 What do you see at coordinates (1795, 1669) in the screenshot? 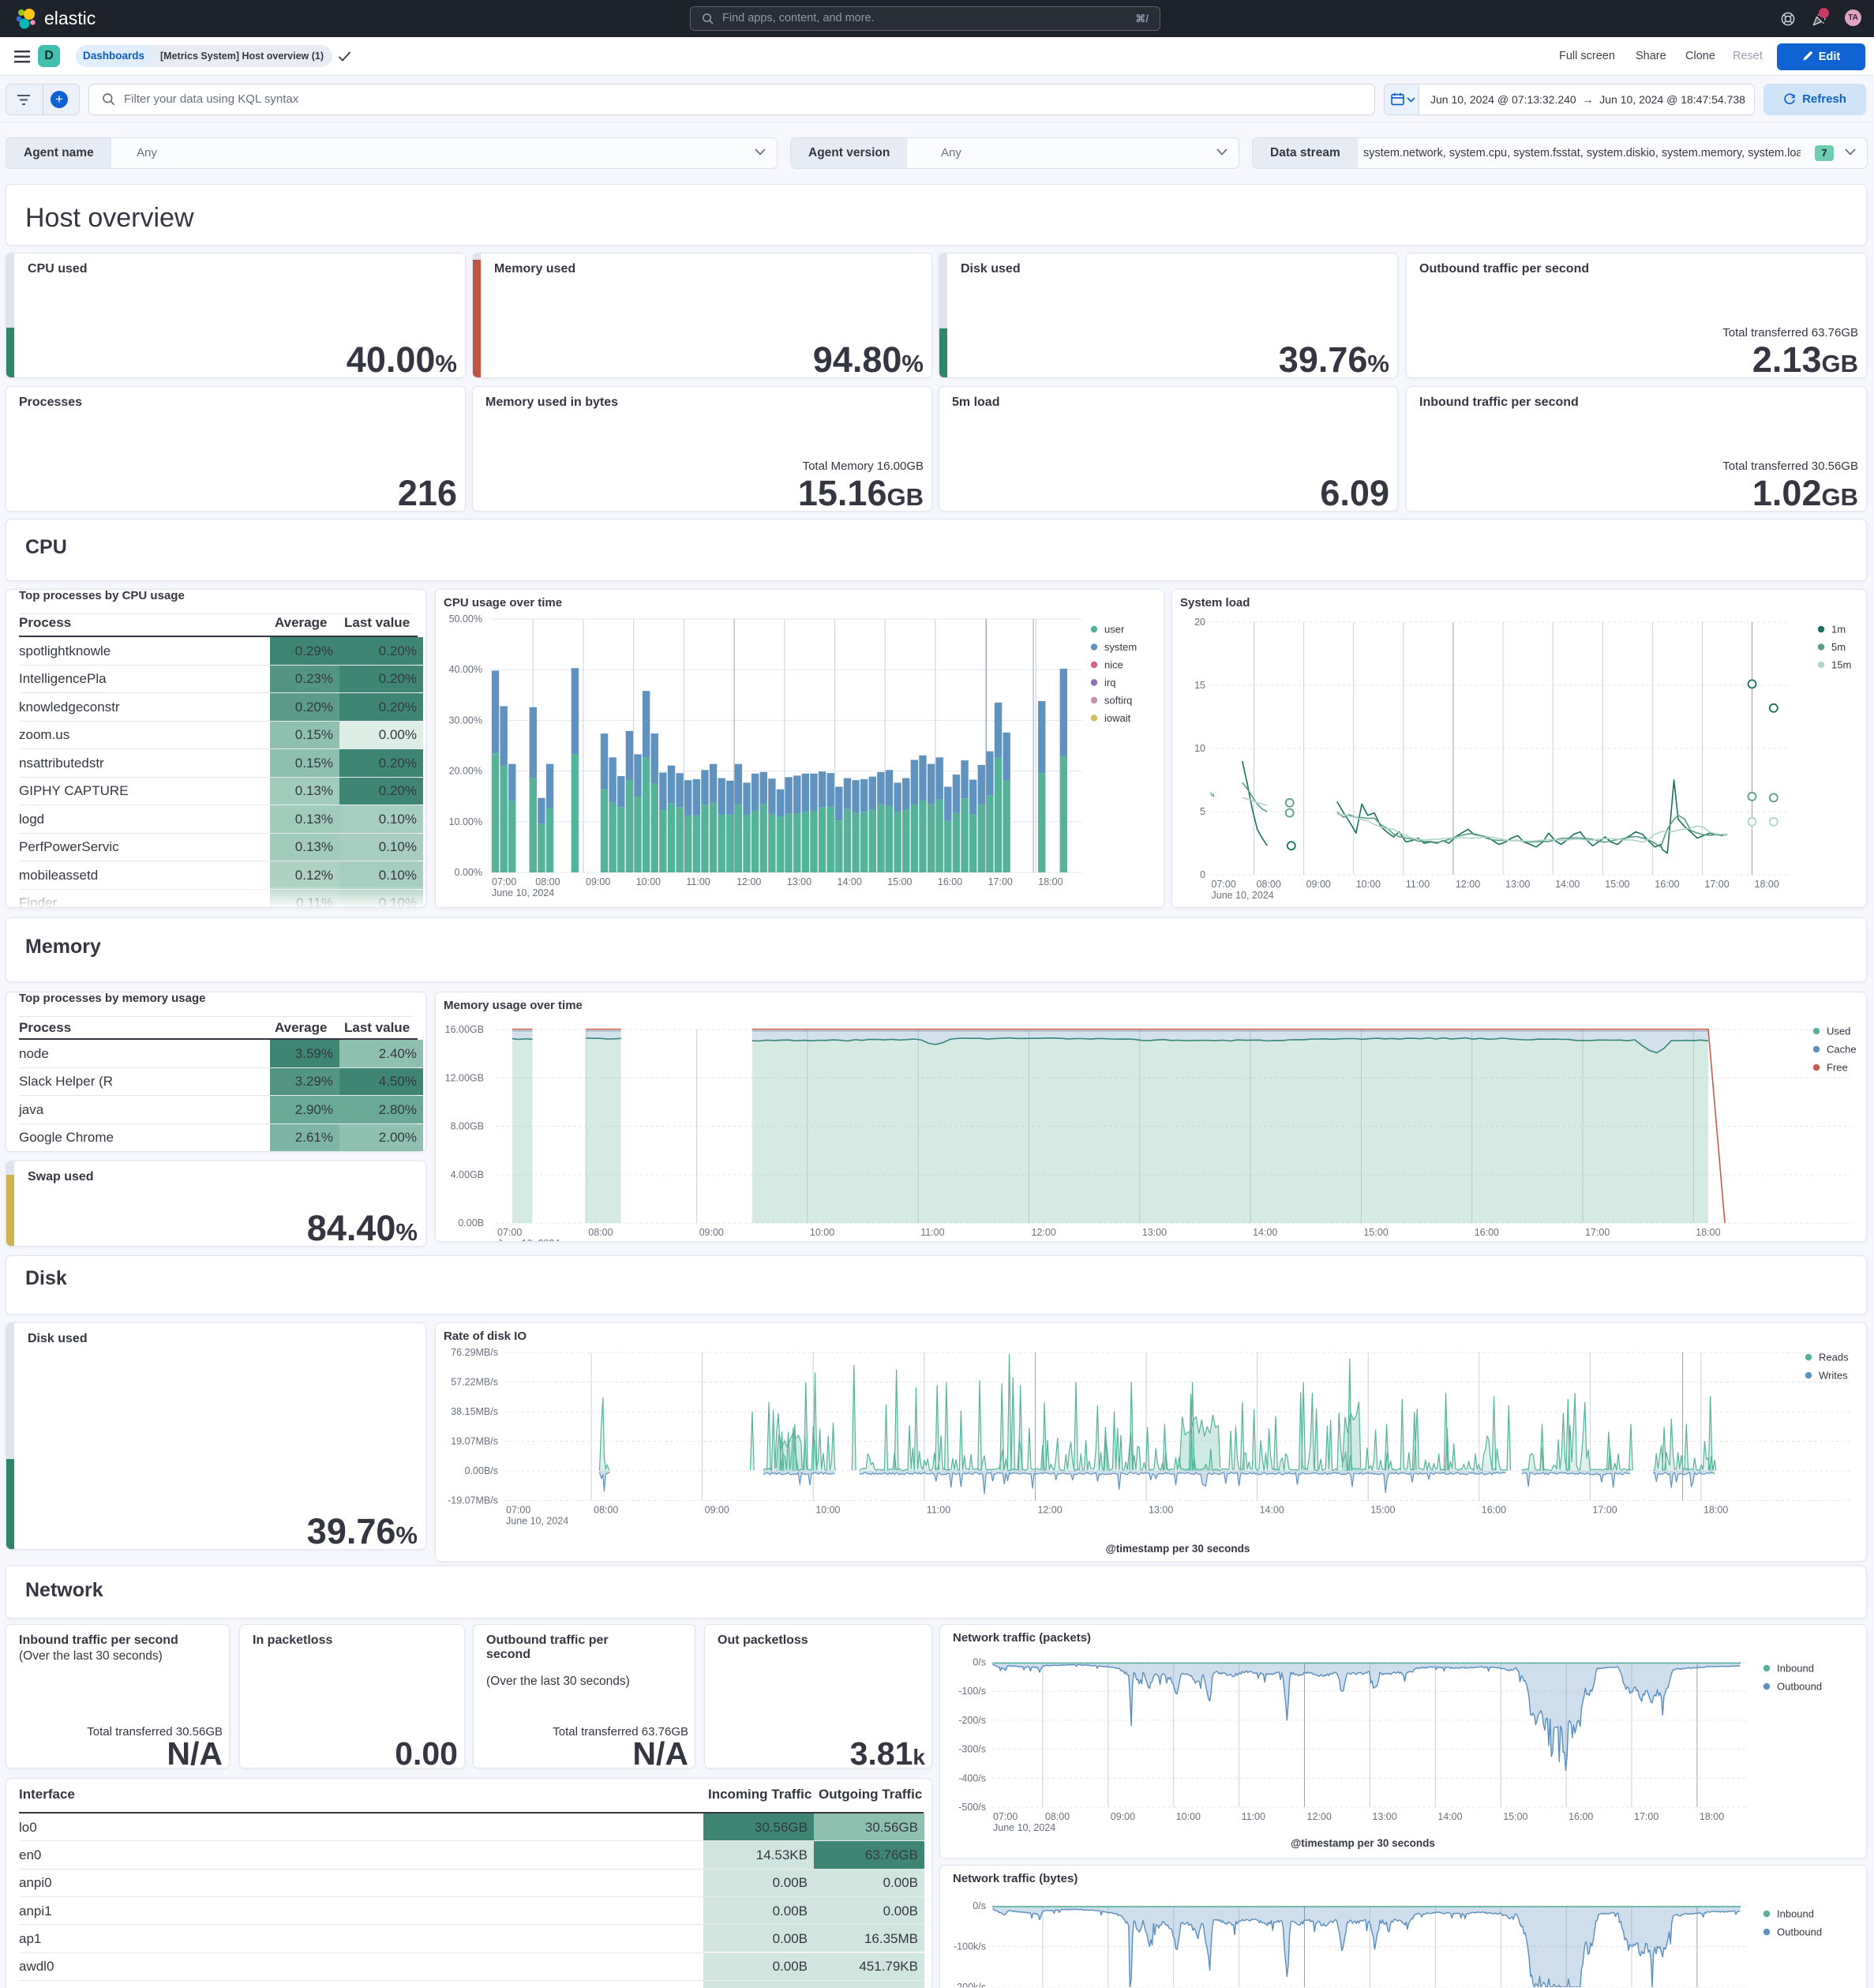
I see `svg-text: Inbound` at bounding box center [1795, 1669].